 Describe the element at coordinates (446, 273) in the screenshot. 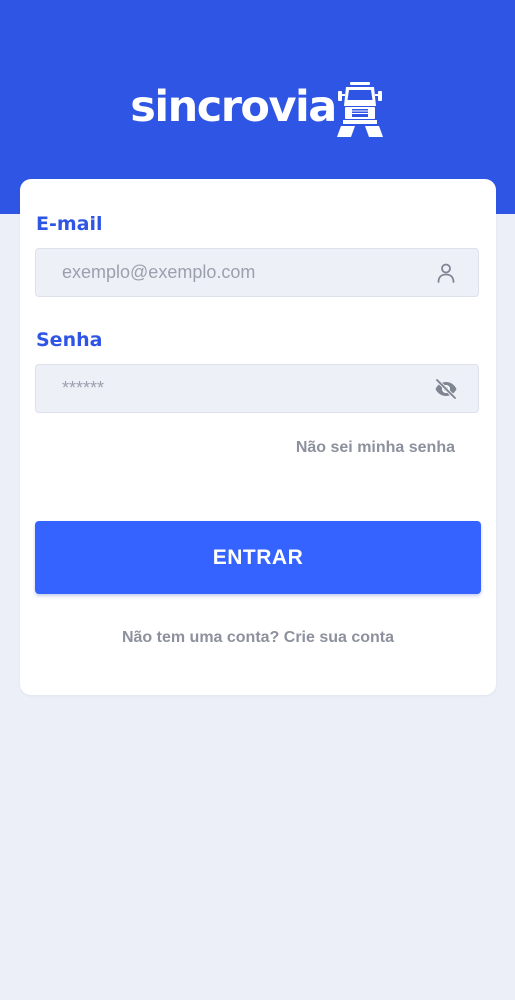

I see `user-icon` at that location.